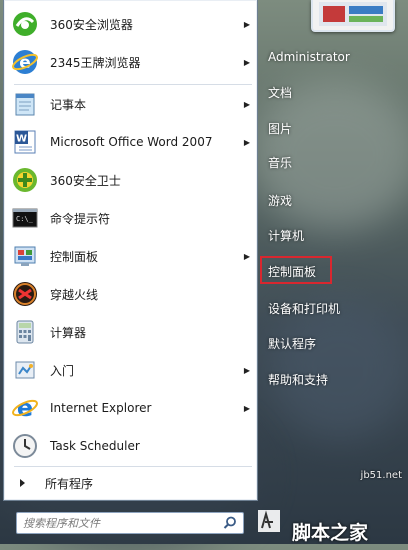 This screenshot has height=550, width=408. Describe the element at coordinates (21, 139) in the screenshot. I see `svg-text: W` at that location.